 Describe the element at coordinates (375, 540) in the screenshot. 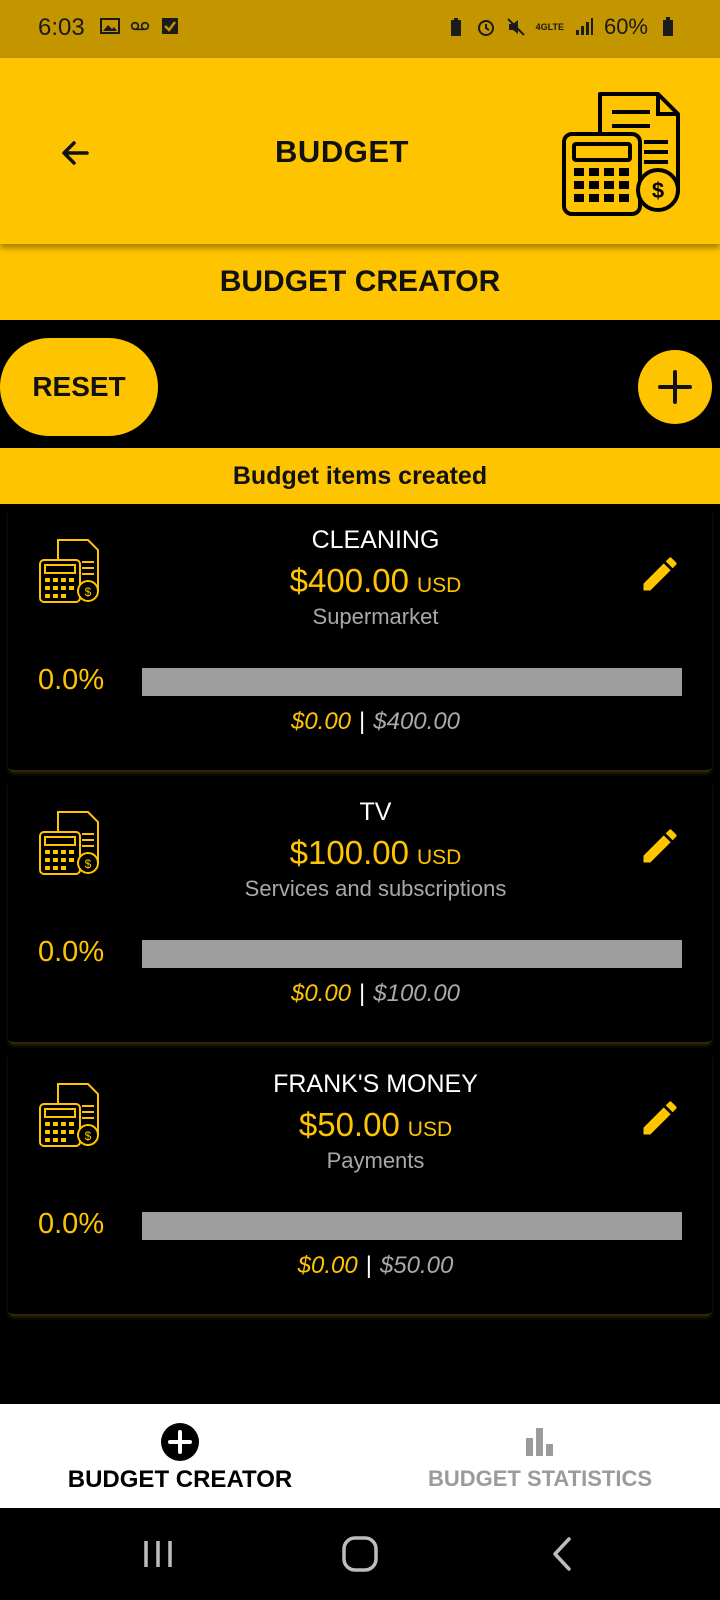

I see `item-name: CLEANING` at that location.